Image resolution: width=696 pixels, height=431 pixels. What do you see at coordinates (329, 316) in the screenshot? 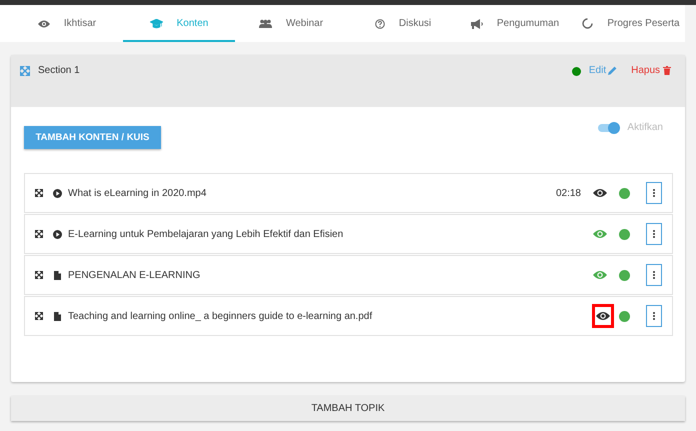
I see `content-title: Teaching and learning online_ a beginners guide to e-learning an.pdf` at bounding box center [329, 316].